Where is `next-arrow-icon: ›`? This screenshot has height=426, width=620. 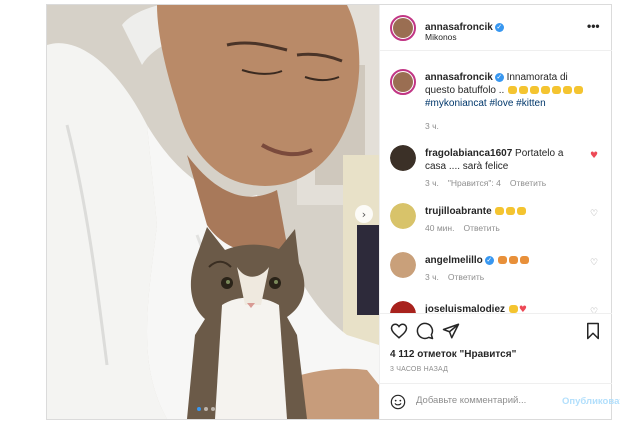
next-arrow-icon: › is located at coordinates (364, 214).